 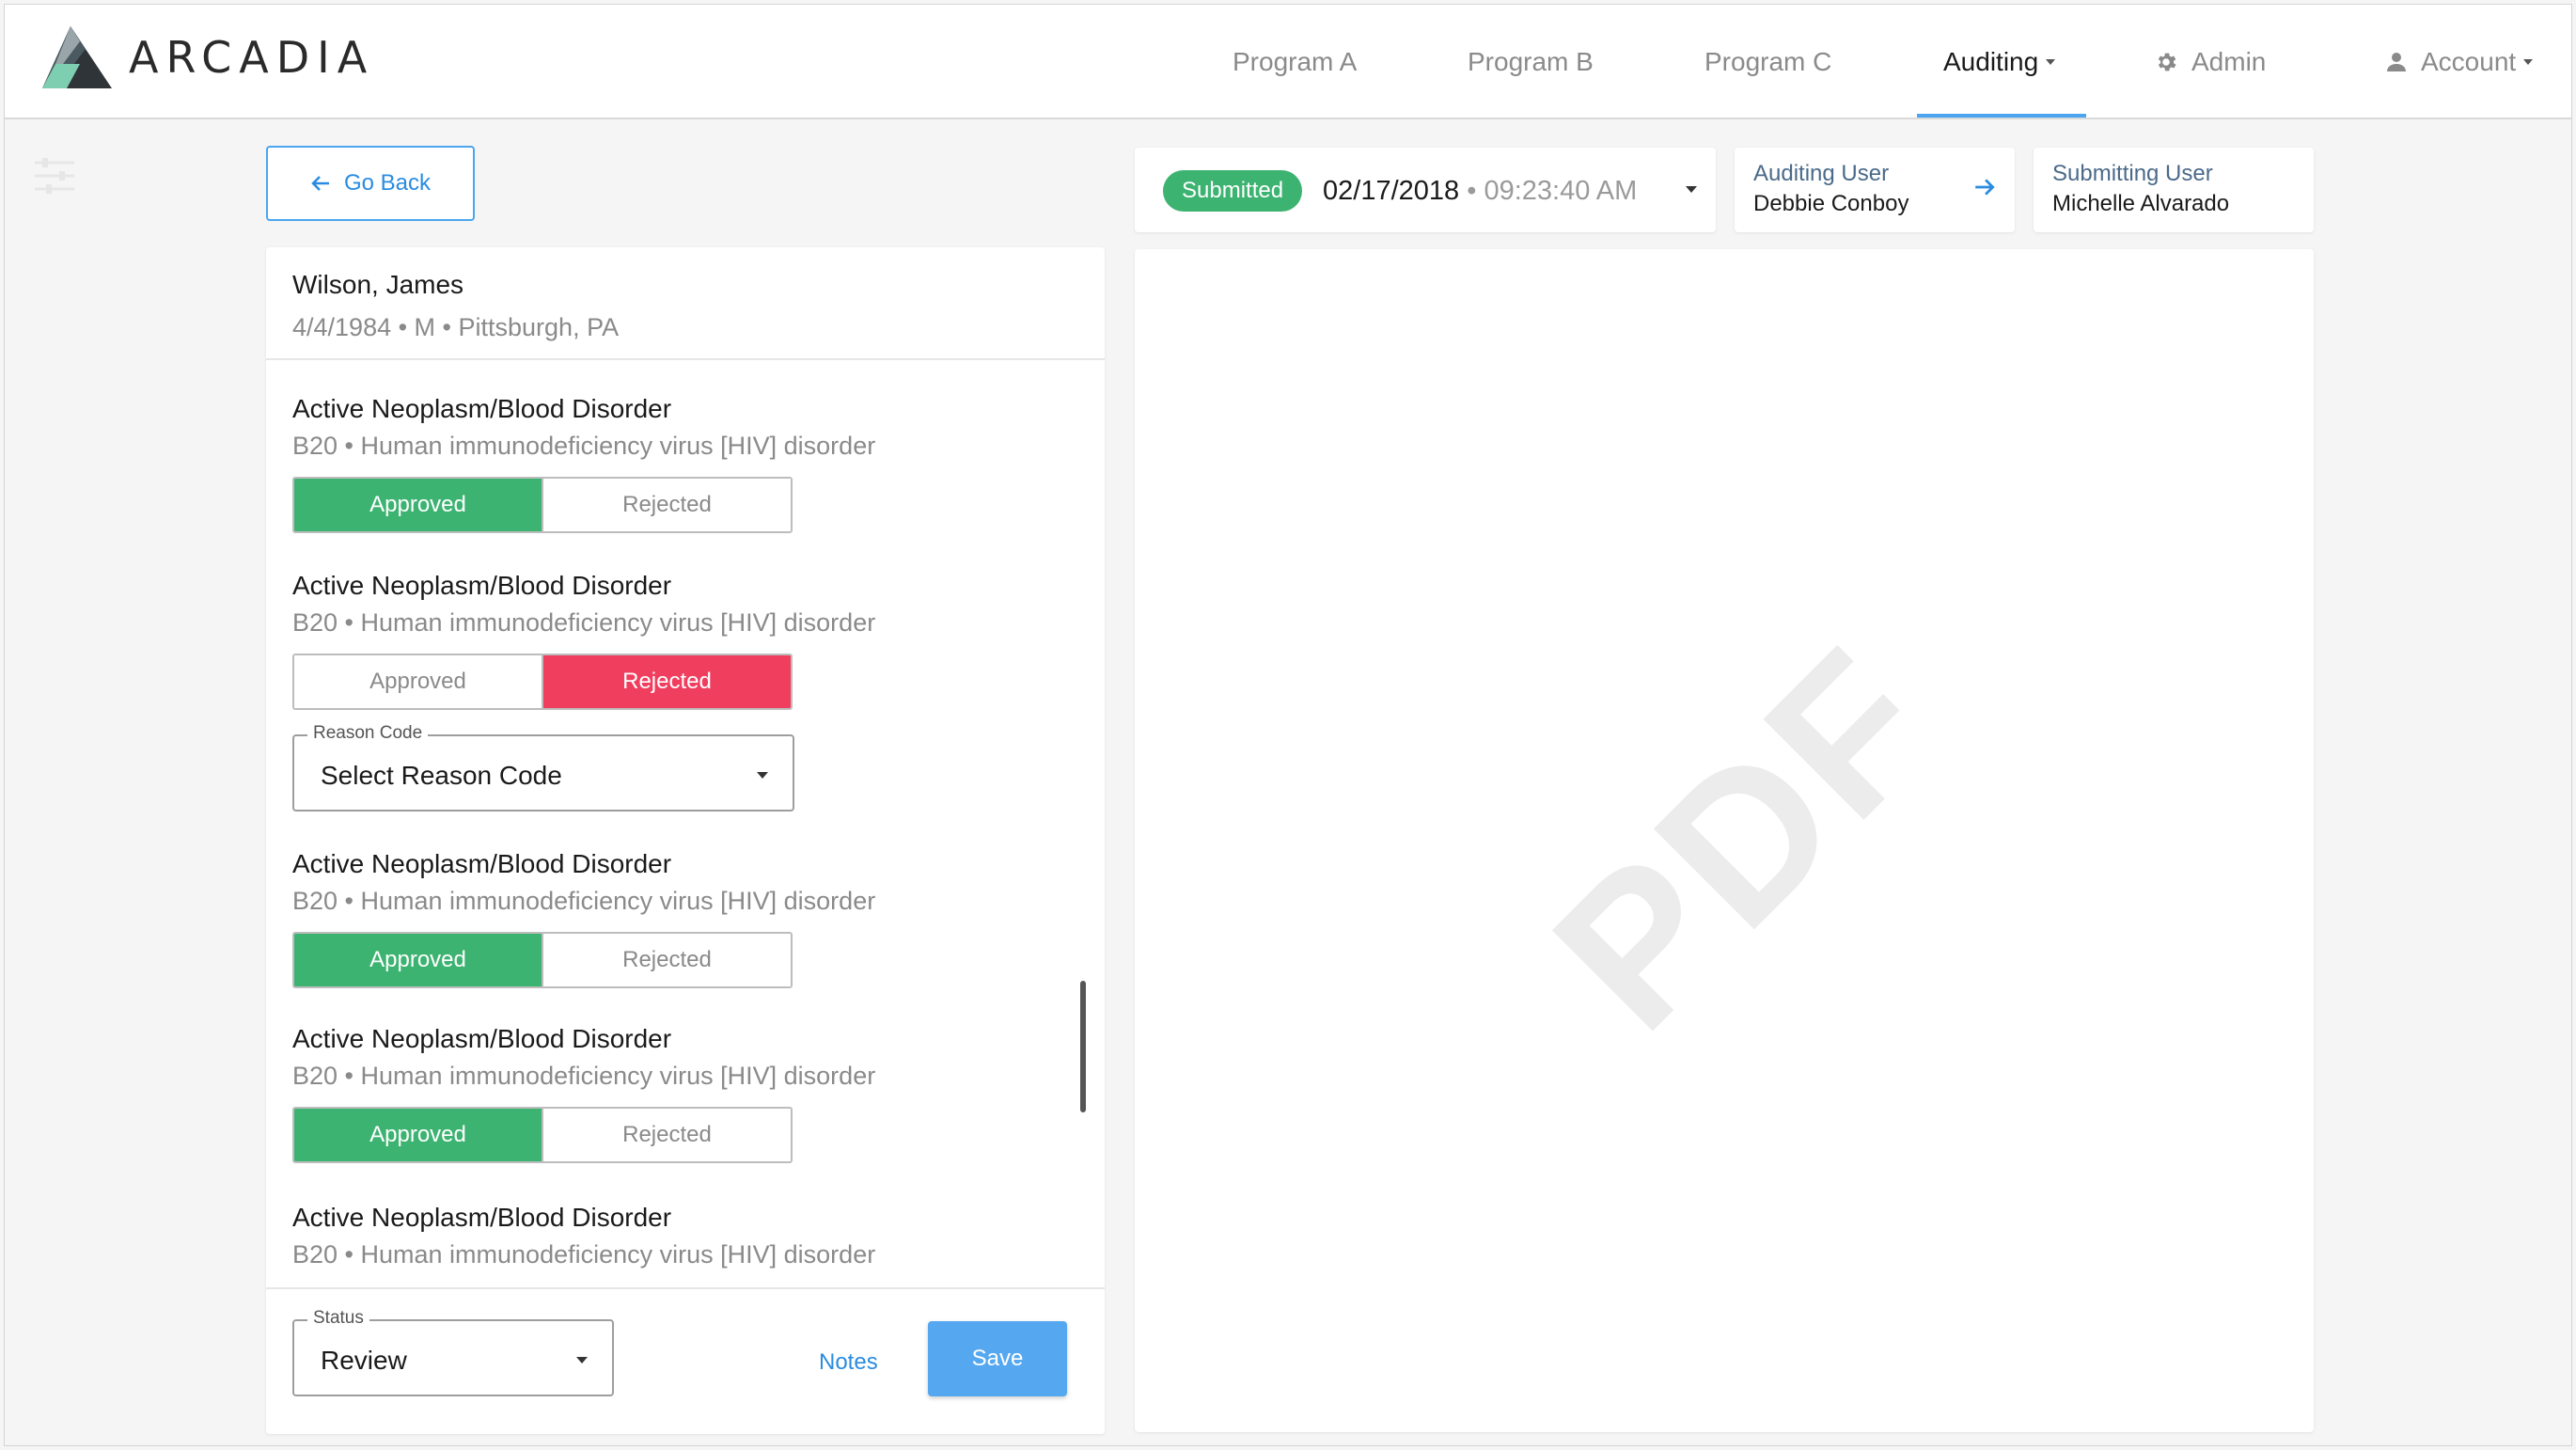 I want to click on go-back-label: Go Back, so click(x=388, y=183).